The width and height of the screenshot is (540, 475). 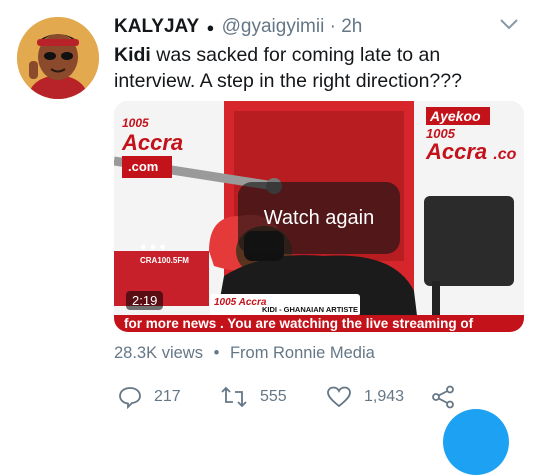 I want to click on tweet-actions: 217 555 1,943, so click(x=328, y=397).